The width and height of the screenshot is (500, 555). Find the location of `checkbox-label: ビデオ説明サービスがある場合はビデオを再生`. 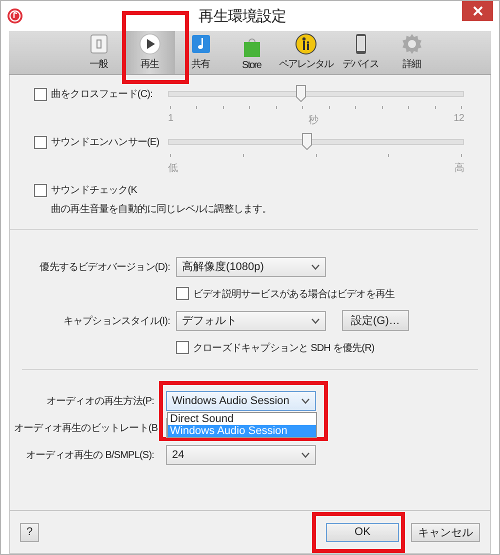

checkbox-label: ビデオ説明サービスがある場合はビデオを再生 is located at coordinates (294, 293).